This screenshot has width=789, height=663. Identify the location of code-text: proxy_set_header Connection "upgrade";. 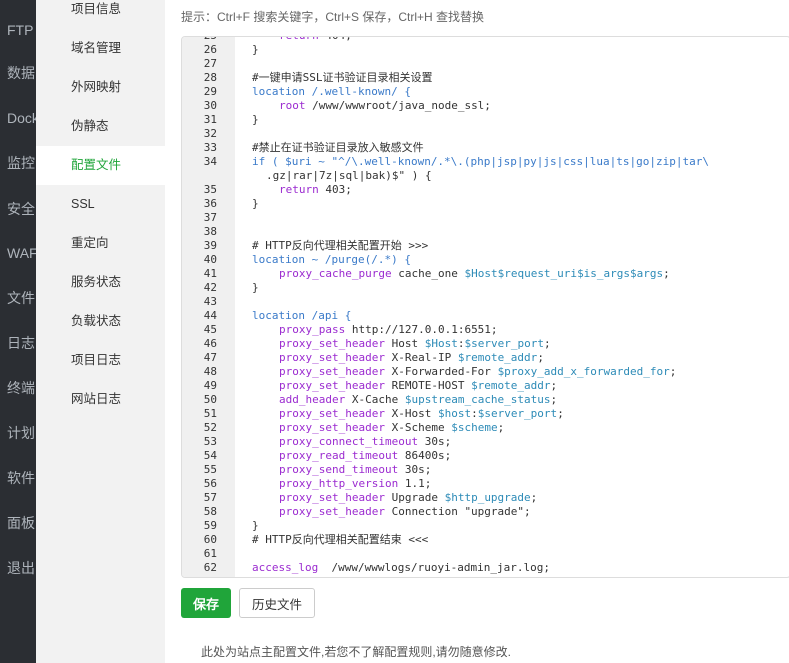
(405, 511).